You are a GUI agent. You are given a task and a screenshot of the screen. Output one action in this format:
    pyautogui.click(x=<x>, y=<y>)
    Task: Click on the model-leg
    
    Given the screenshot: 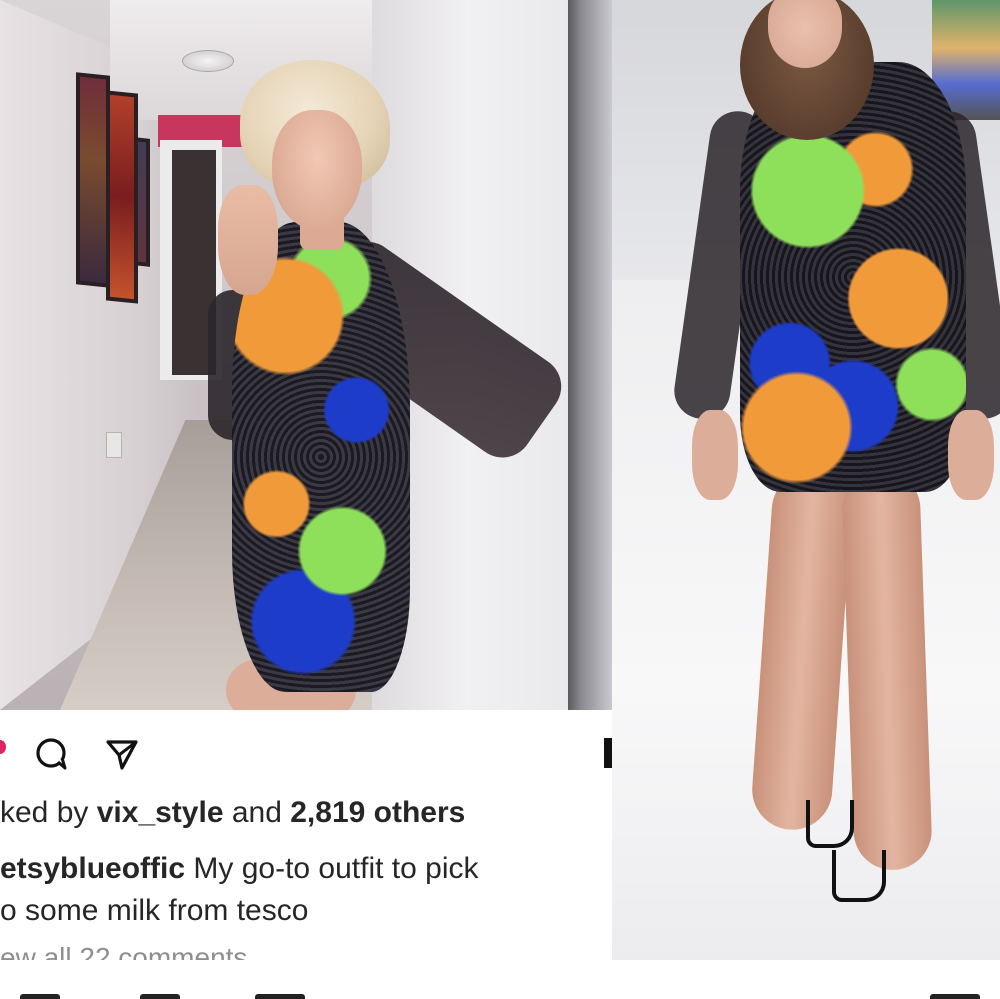 What is the action you would take?
    pyautogui.click(x=887, y=670)
    